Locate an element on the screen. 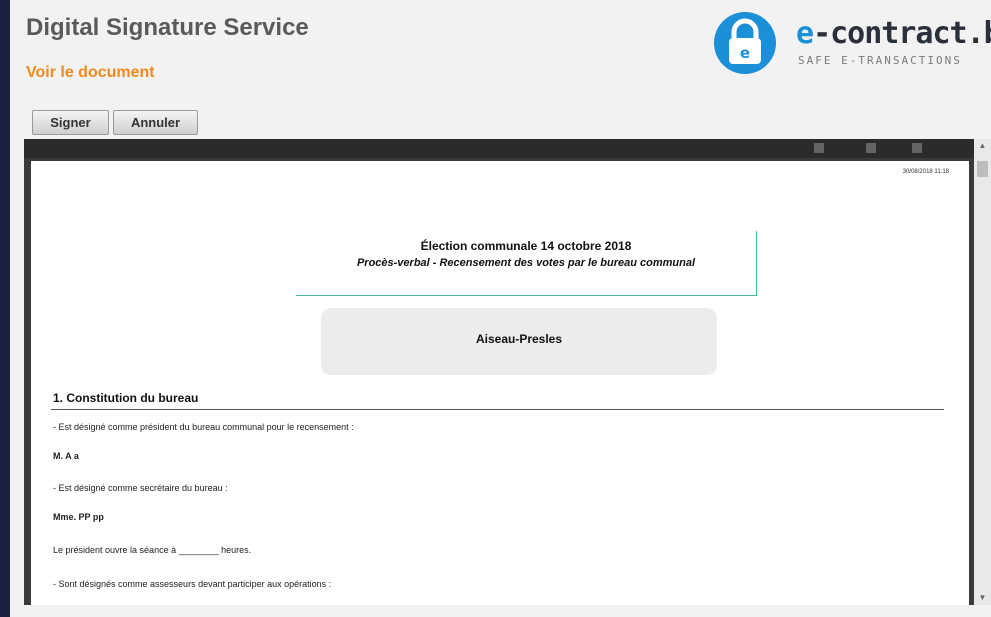 The height and width of the screenshot is (617, 991). sign-button: Signer is located at coordinates (70, 122).